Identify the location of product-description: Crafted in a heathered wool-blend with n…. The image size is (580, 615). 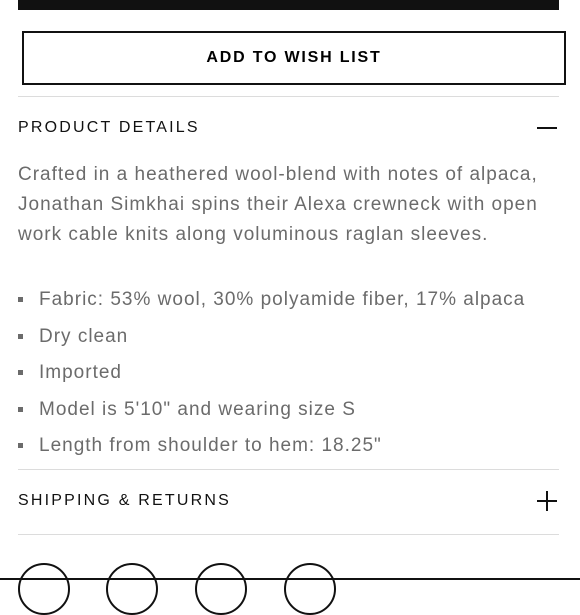
(278, 204).